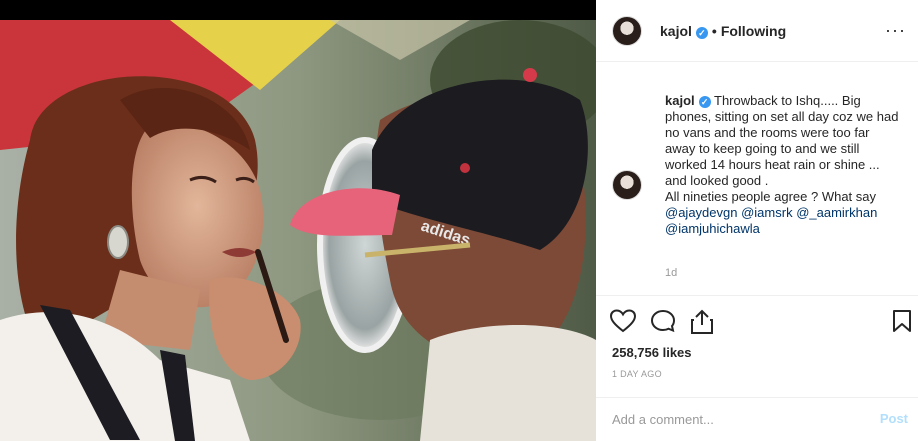 The image size is (918, 441). I want to click on bookmark-icon, so click(902, 321).